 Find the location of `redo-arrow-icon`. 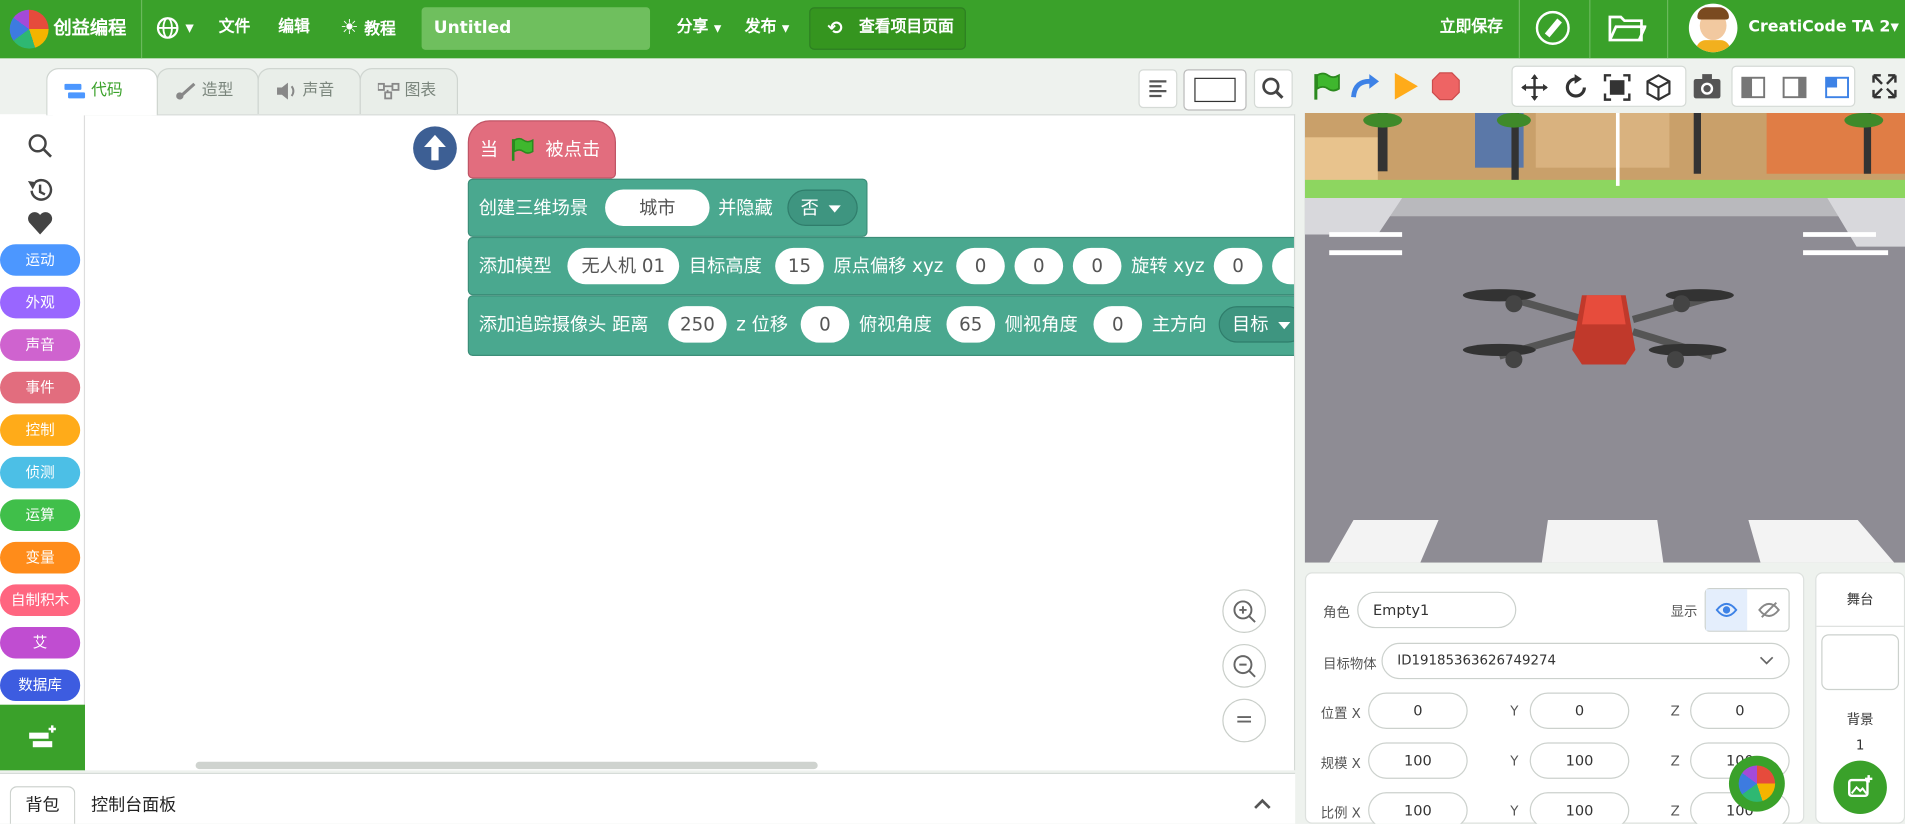

redo-arrow-icon is located at coordinates (1366, 86).